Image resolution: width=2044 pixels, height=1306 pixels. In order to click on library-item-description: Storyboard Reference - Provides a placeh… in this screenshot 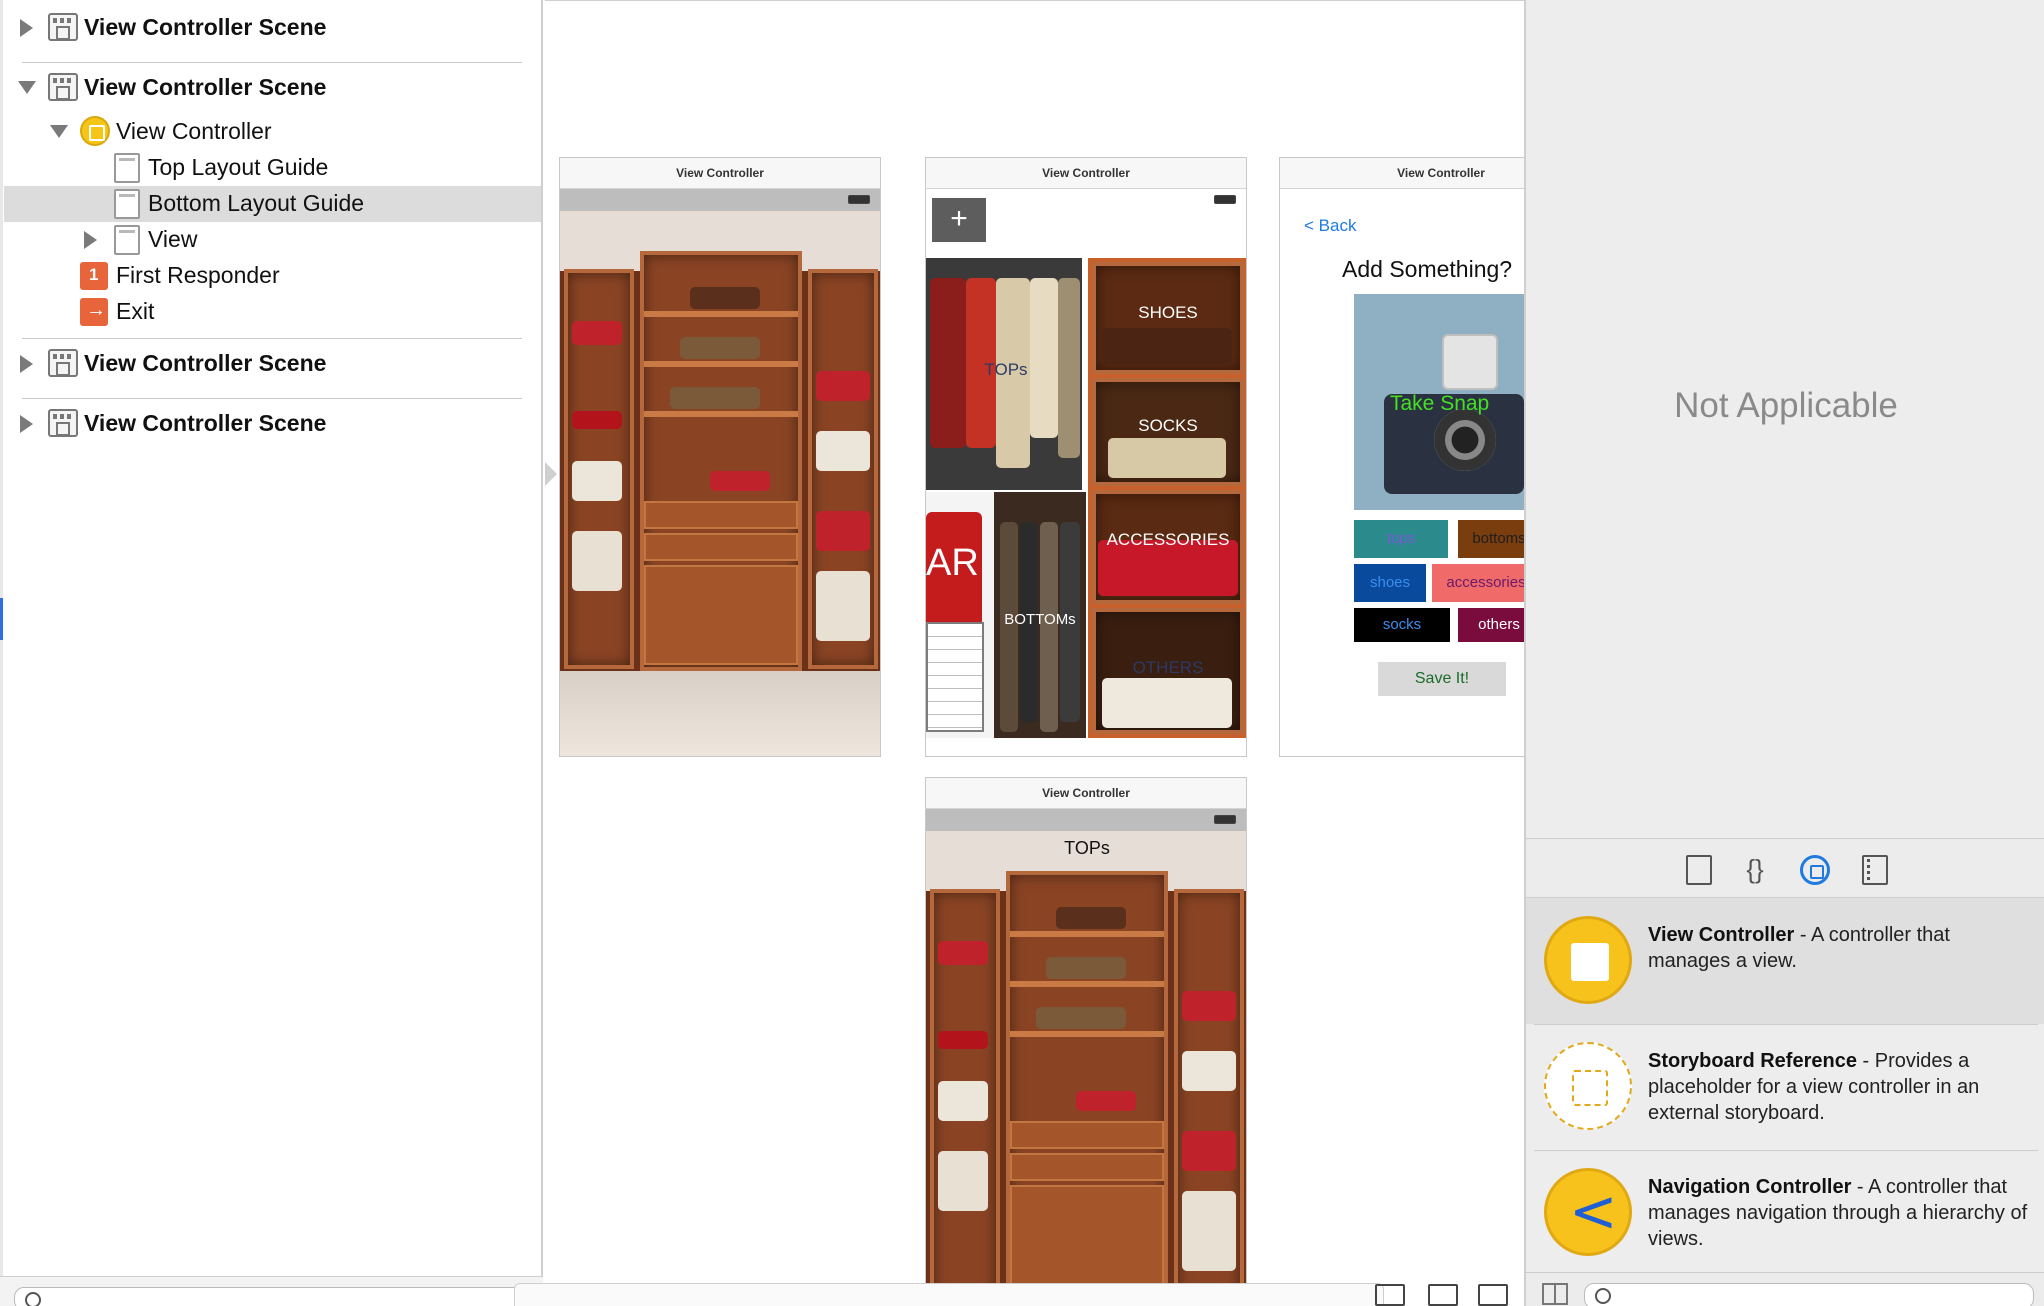, I will do `click(1838, 1087)`.